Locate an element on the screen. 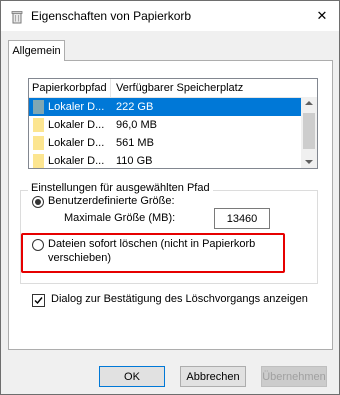 This screenshot has height=395, width=340. column-header-space: Verfügbarer Speicherplatz is located at coordinates (179, 88).